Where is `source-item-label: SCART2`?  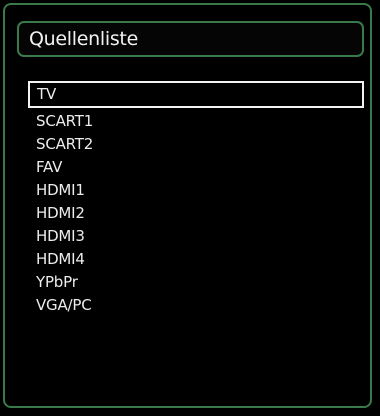
source-item-label: SCART2 is located at coordinates (65, 144).